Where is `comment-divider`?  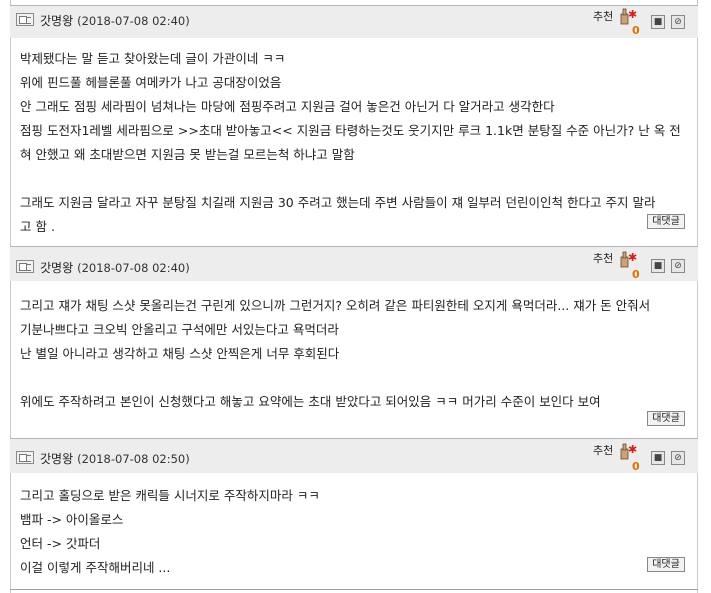 comment-divider is located at coordinates (354, 589).